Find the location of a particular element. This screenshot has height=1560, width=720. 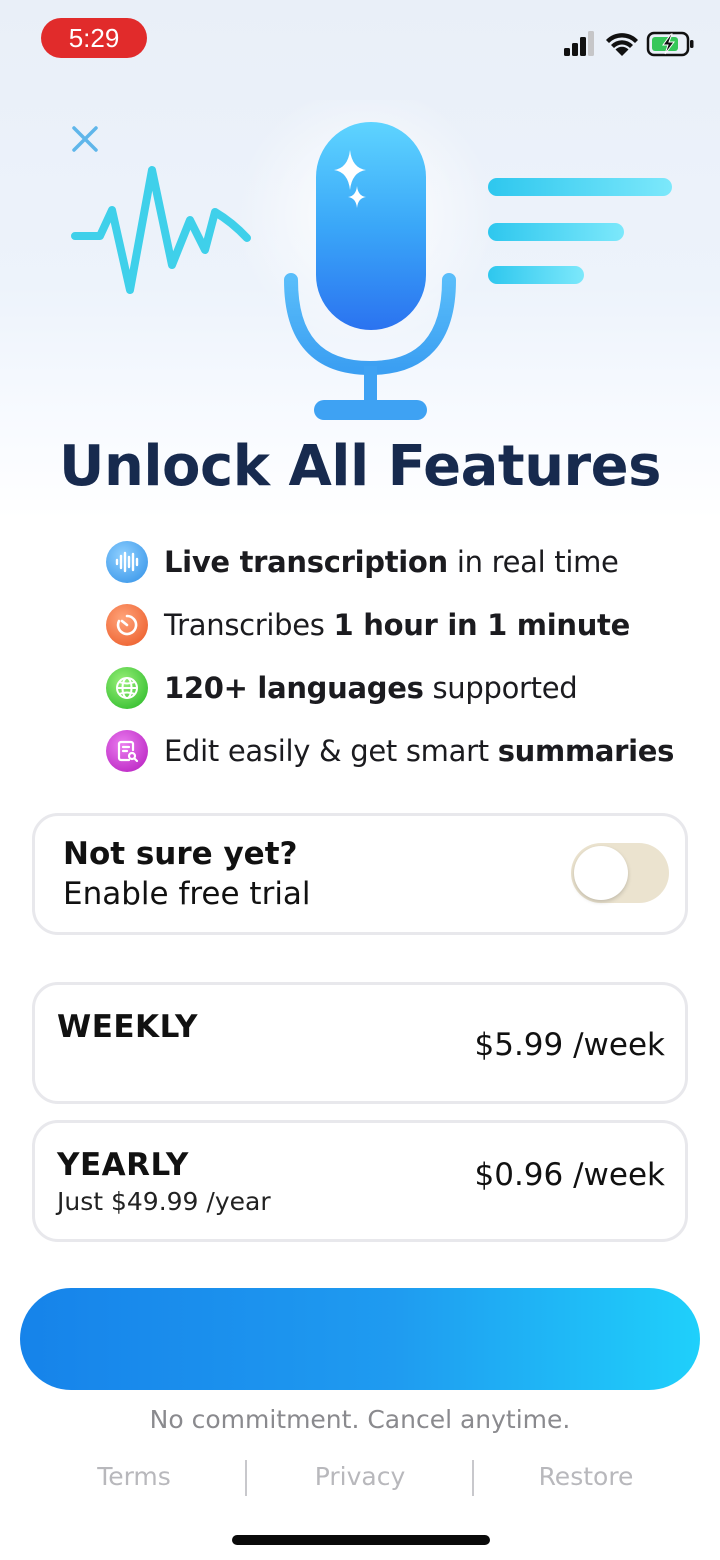

plan-subtitle: Just $49.99 /year is located at coordinates (164, 1201).